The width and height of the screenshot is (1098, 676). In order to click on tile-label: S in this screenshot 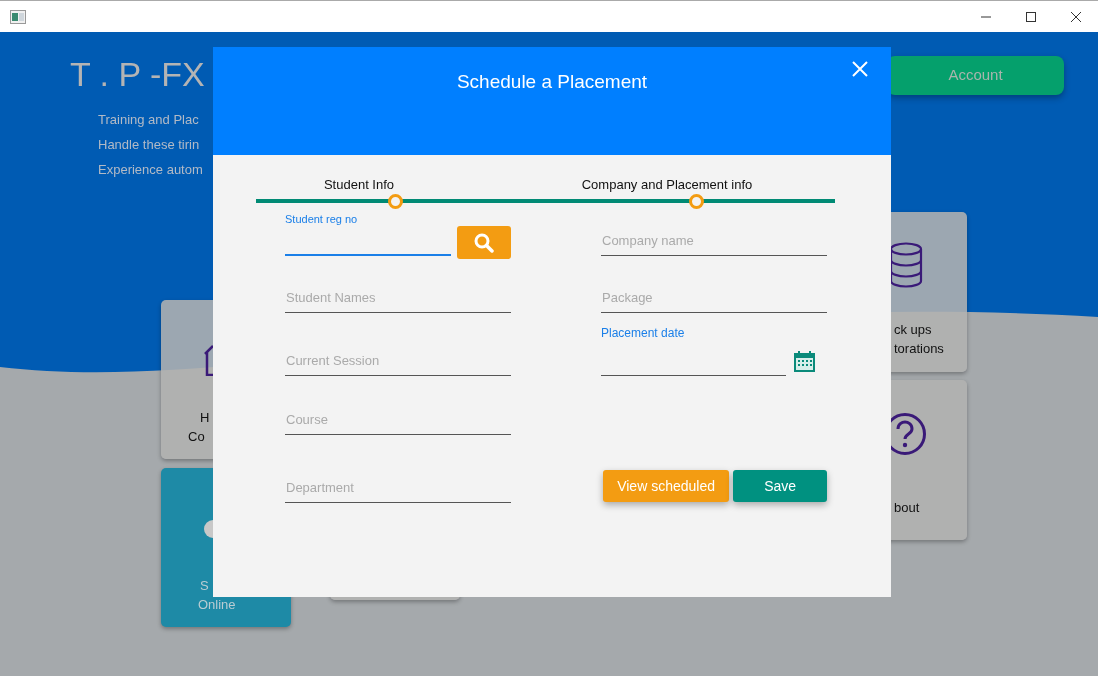, I will do `click(204, 586)`.